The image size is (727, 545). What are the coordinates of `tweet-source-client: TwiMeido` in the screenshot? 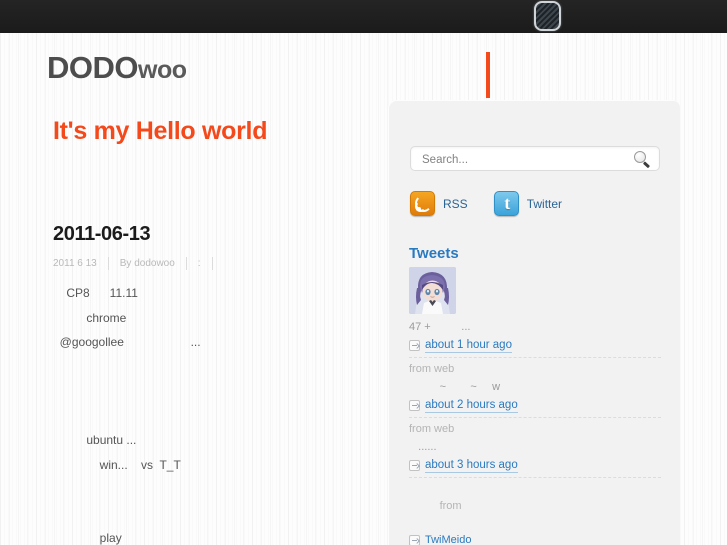 It's located at (535, 538).